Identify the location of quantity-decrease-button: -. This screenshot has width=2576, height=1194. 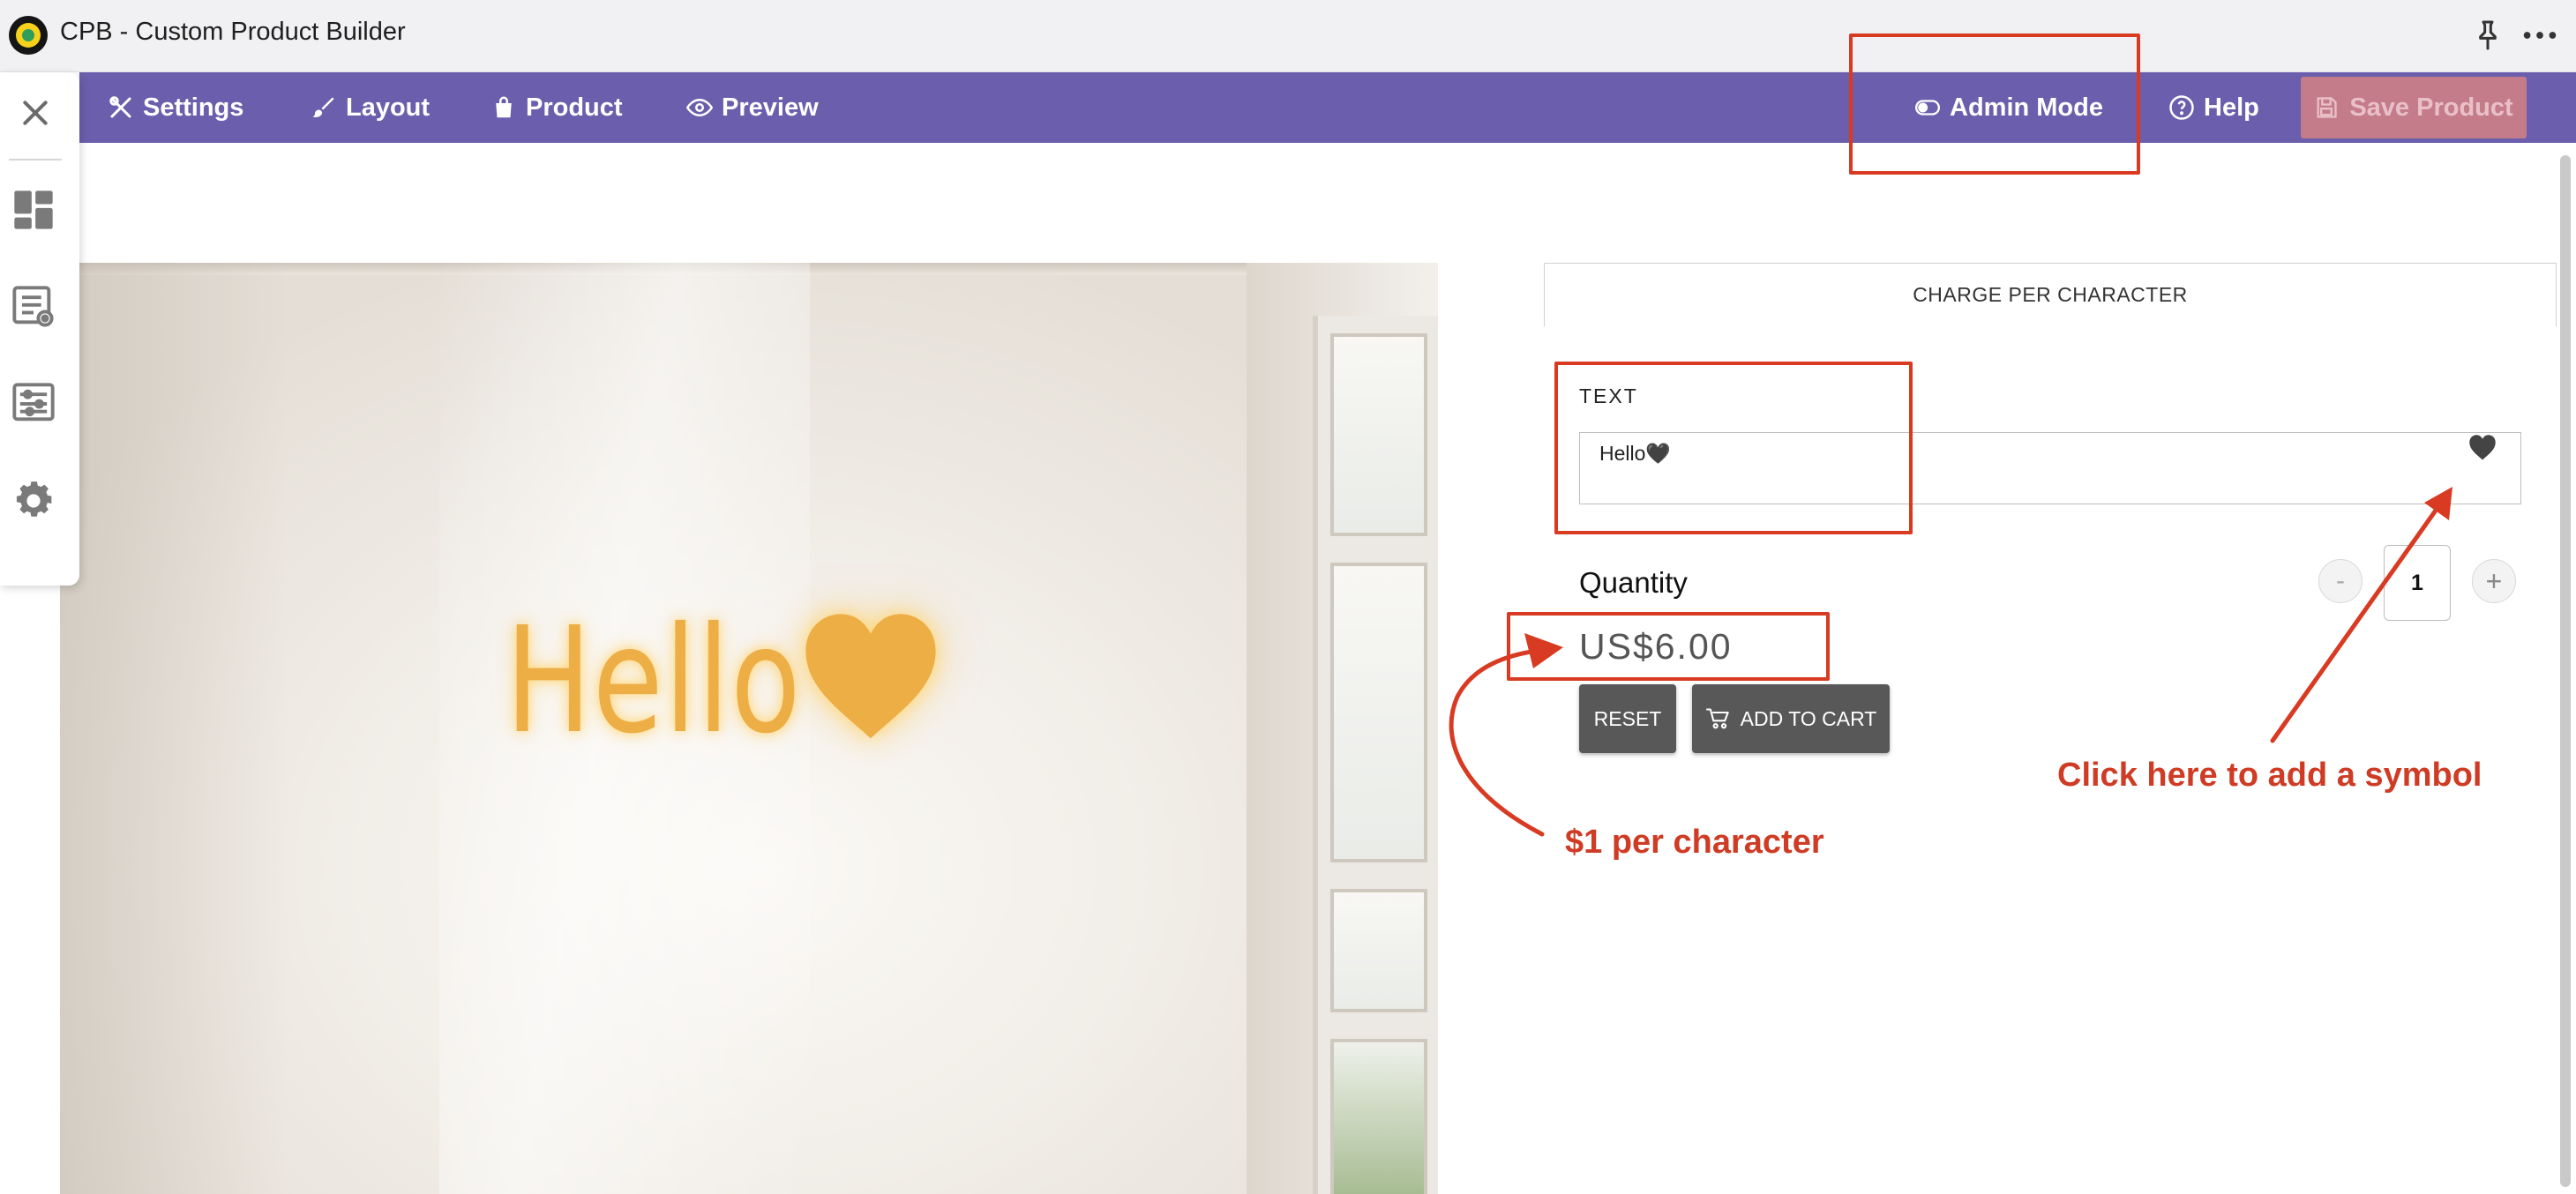
(2341, 581).